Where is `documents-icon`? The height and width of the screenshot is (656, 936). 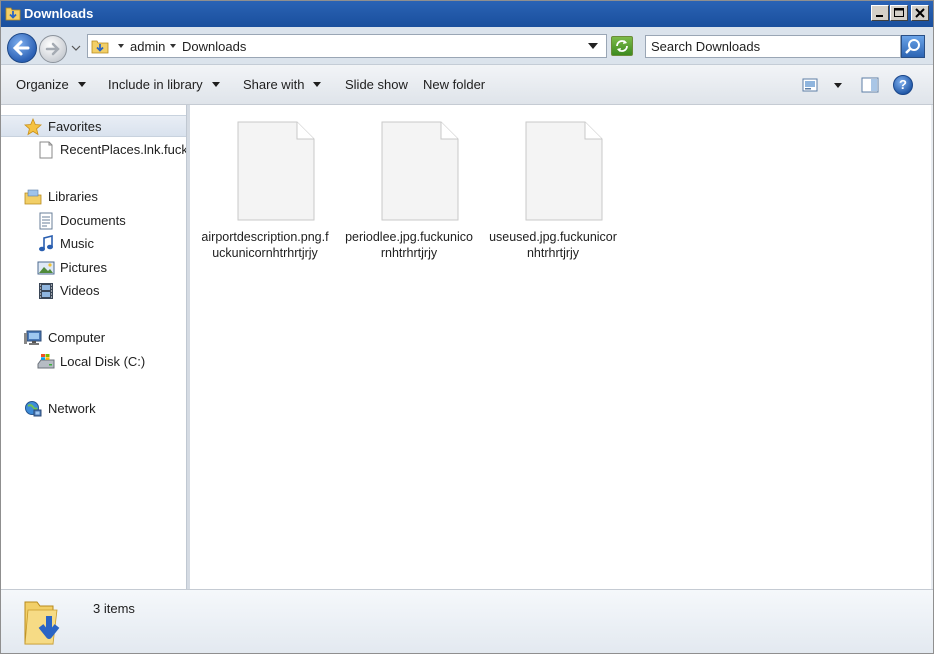
documents-icon is located at coordinates (46, 221).